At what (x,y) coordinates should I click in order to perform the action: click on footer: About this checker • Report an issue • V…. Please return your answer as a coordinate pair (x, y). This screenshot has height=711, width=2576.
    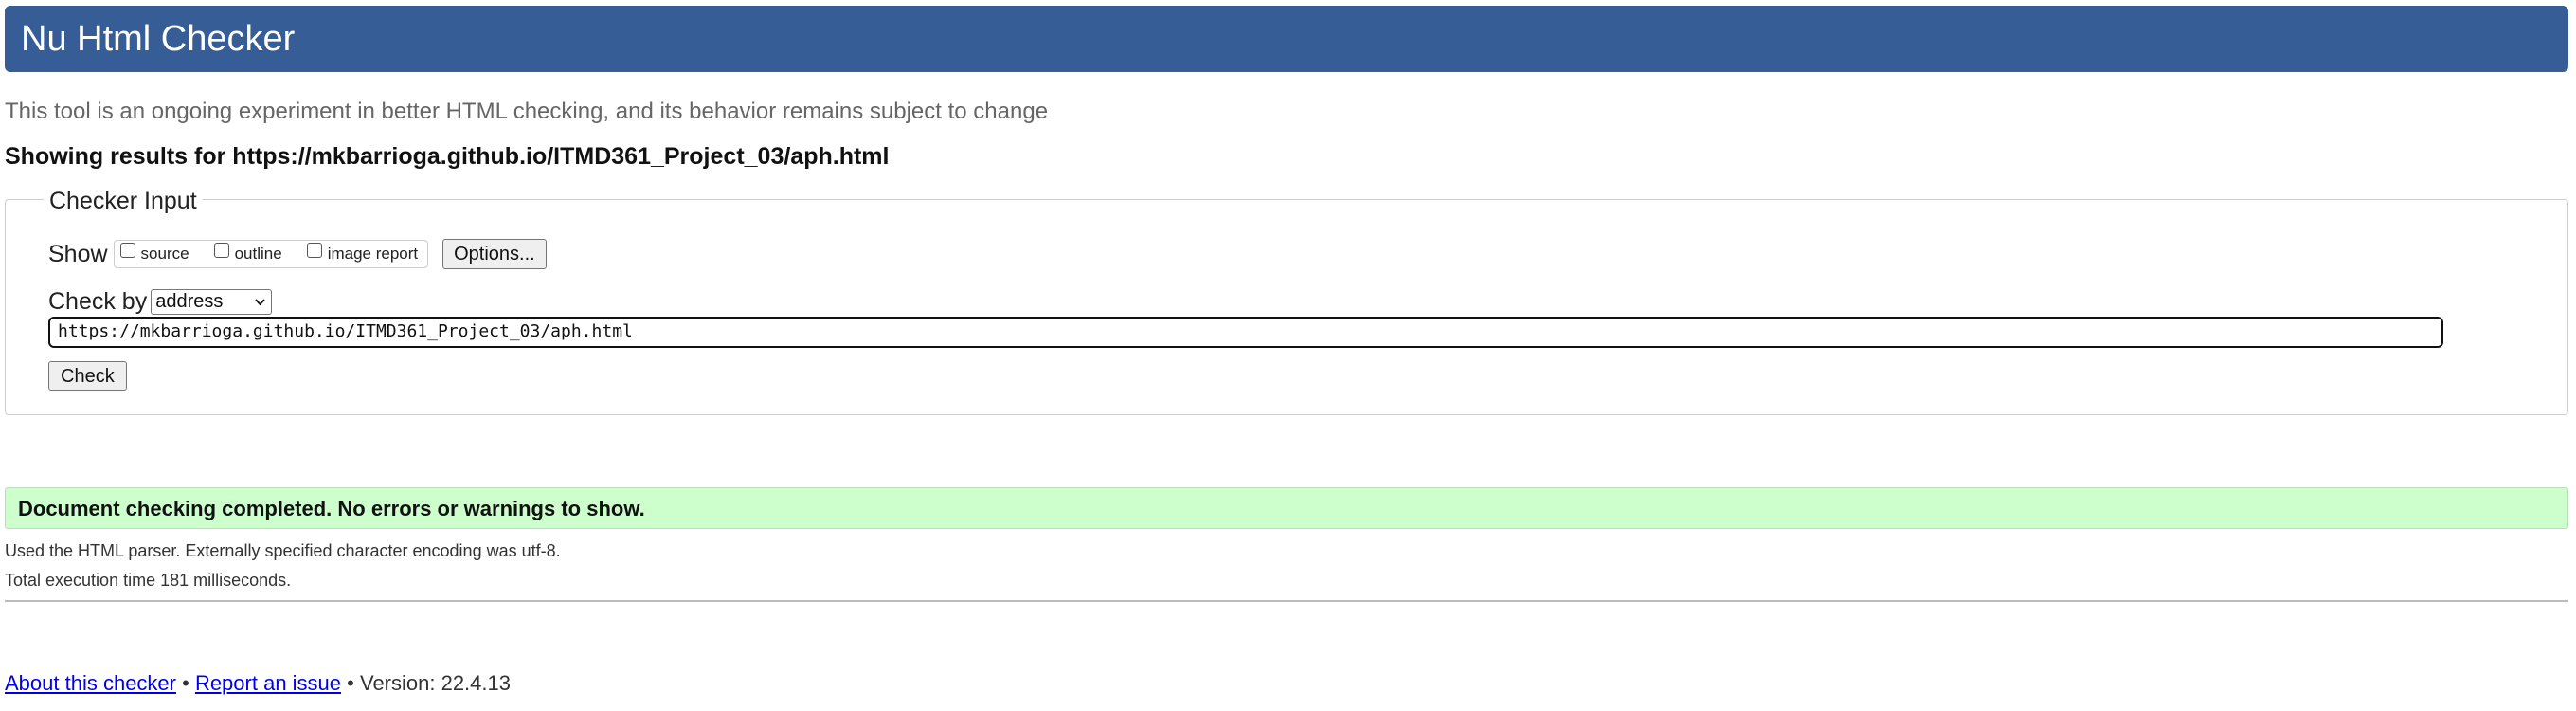
    Looking at the image, I should click on (258, 683).